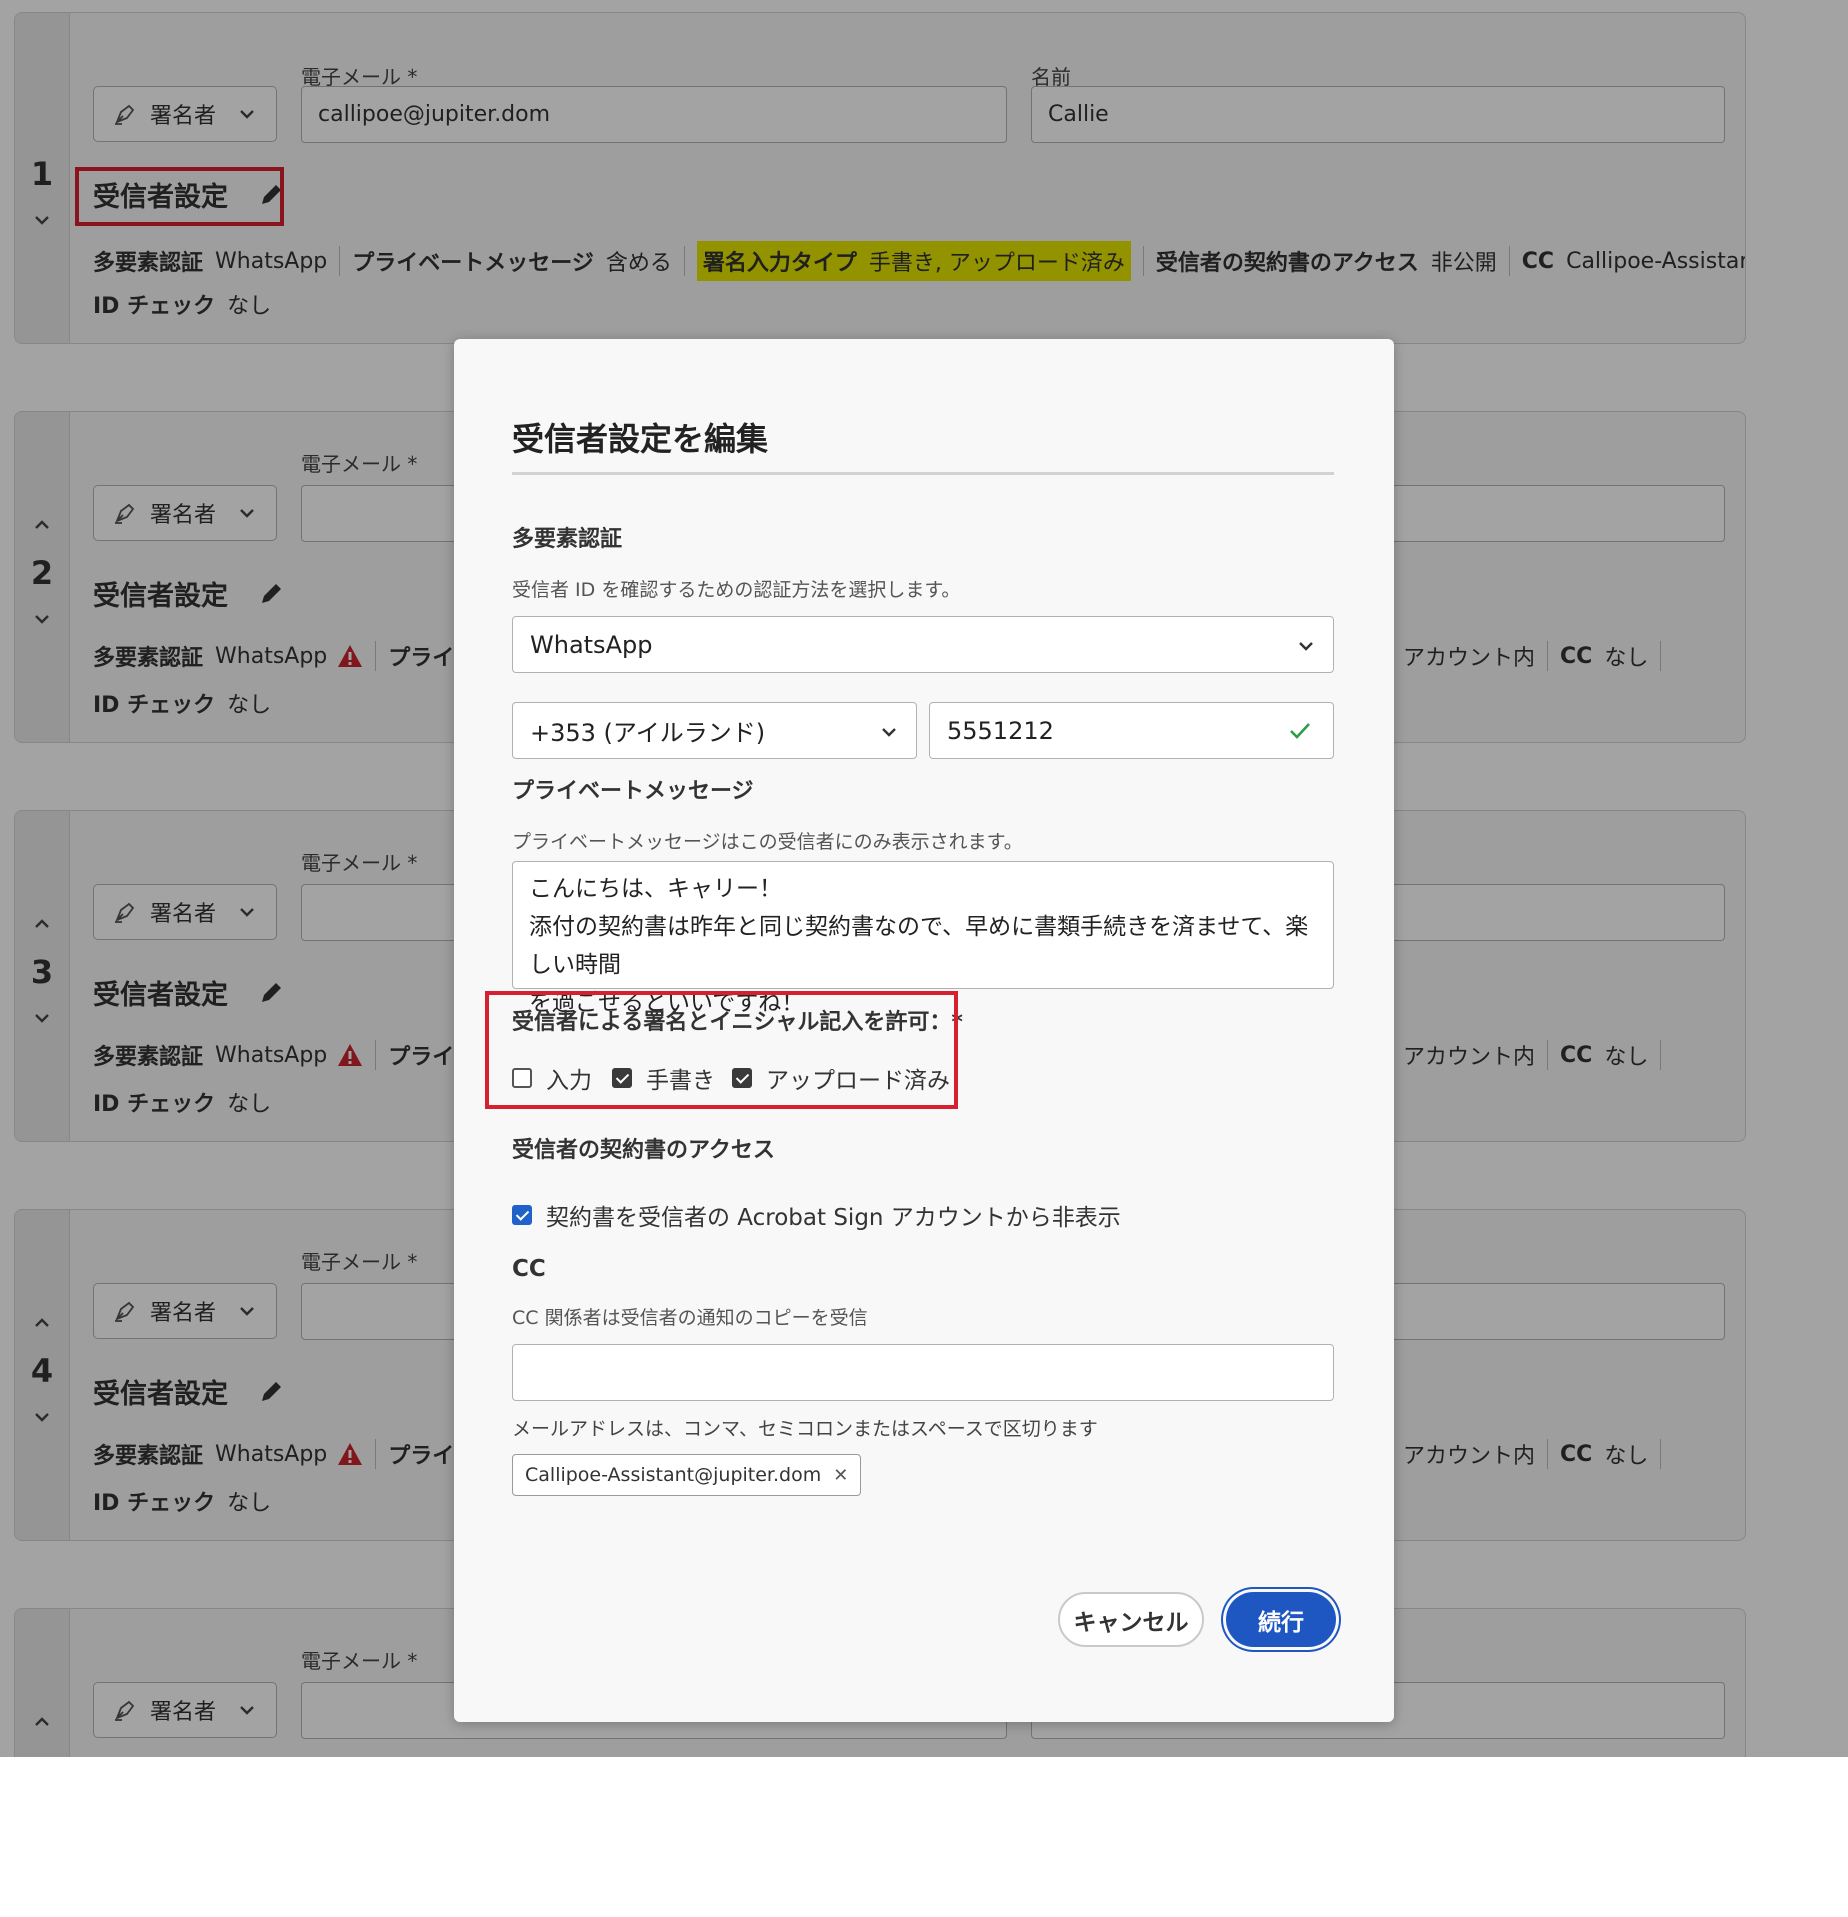 The width and height of the screenshot is (1848, 1917). What do you see at coordinates (640, 439) in the screenshot?
I see `dialog-title: 受信者設定を編集` at bounding box center [640, 439].